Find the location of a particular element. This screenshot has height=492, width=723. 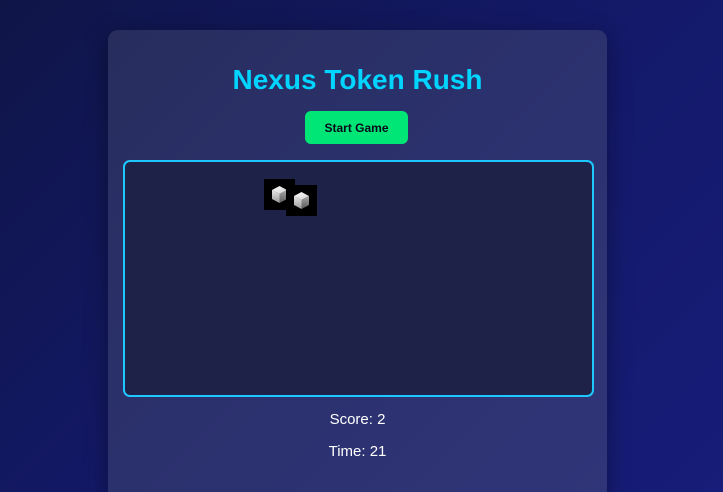

start-game-button: Start Game is located at coordinates (356, 127).